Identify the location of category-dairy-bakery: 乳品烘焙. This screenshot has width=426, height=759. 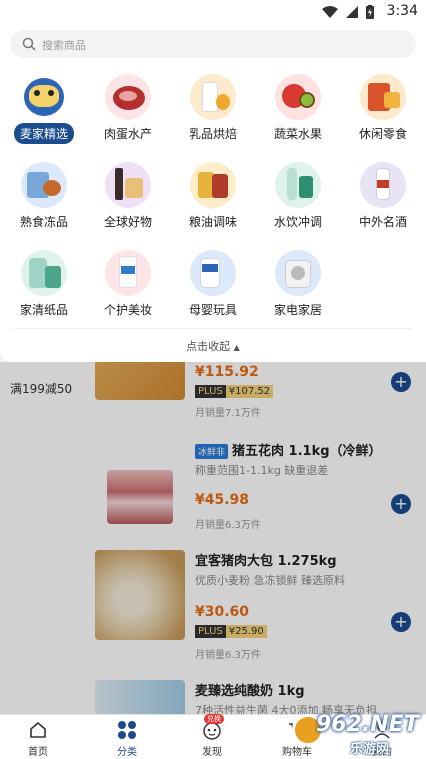
(213, 114).